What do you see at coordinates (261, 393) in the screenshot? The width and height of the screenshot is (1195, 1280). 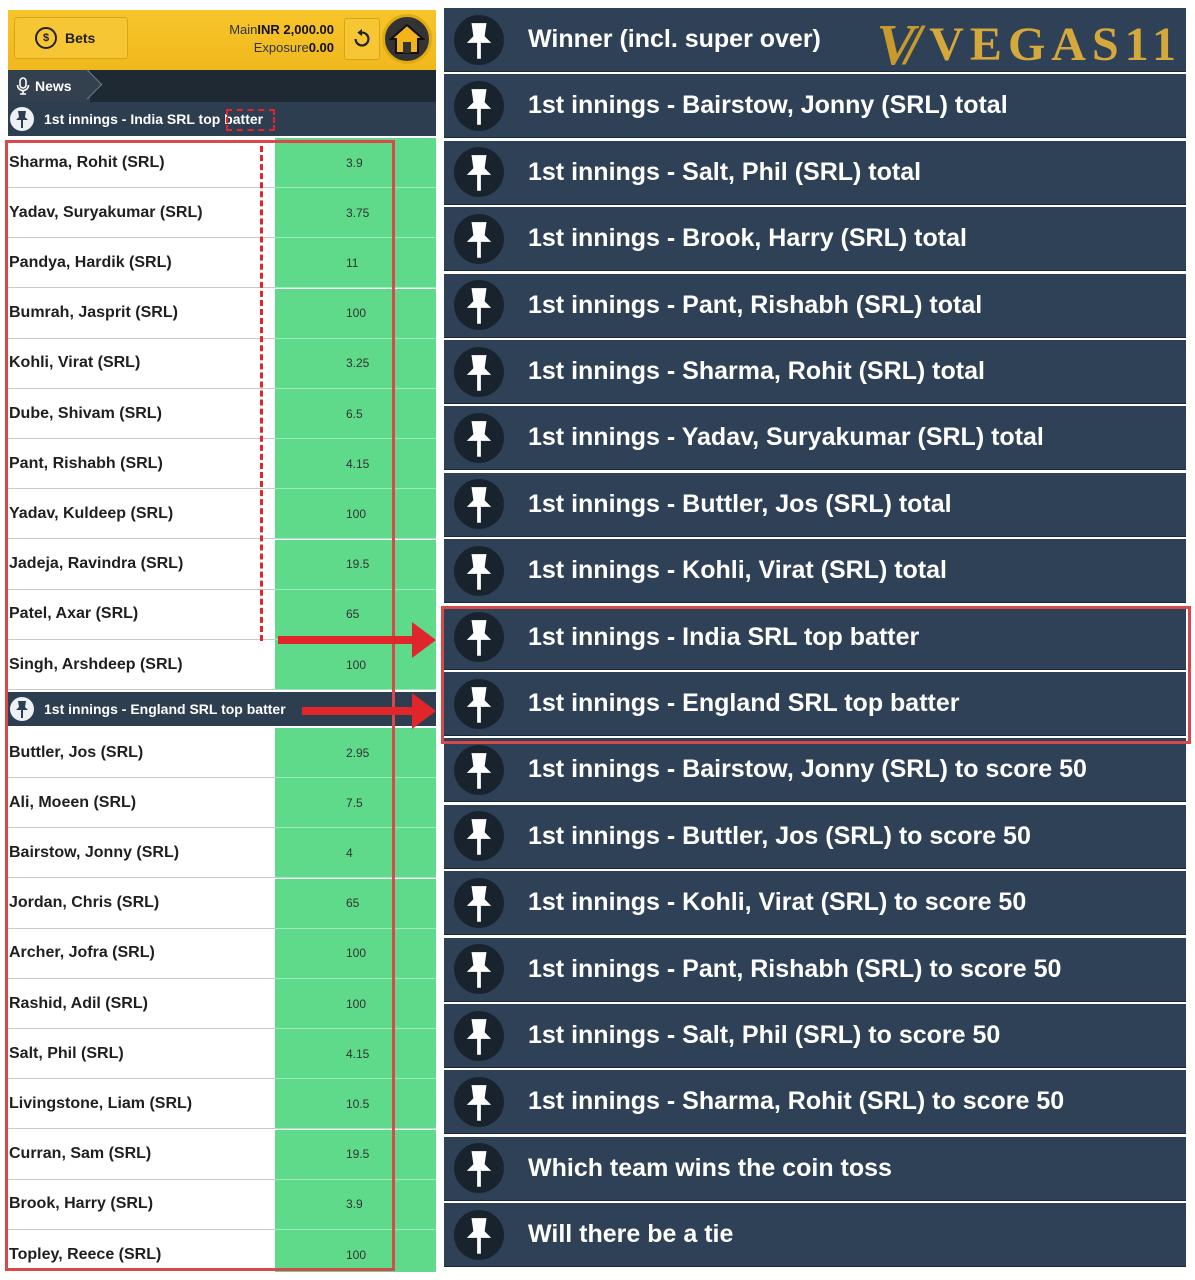 I see `annotation-dashed-line` at bounding box center [261, 393].